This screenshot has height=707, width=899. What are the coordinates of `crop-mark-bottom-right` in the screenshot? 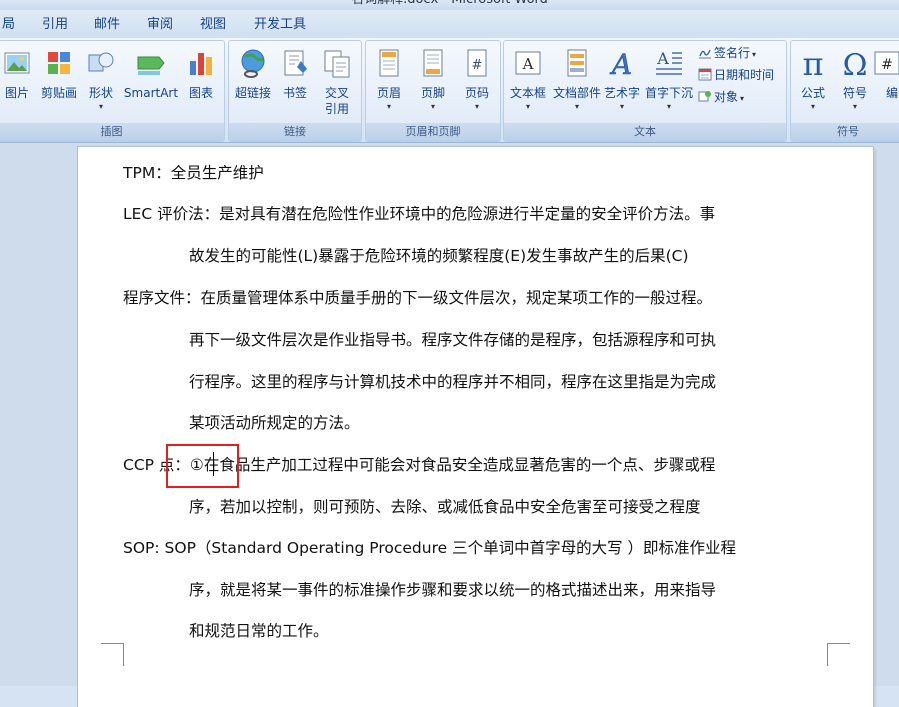 It's located at (838, 654).